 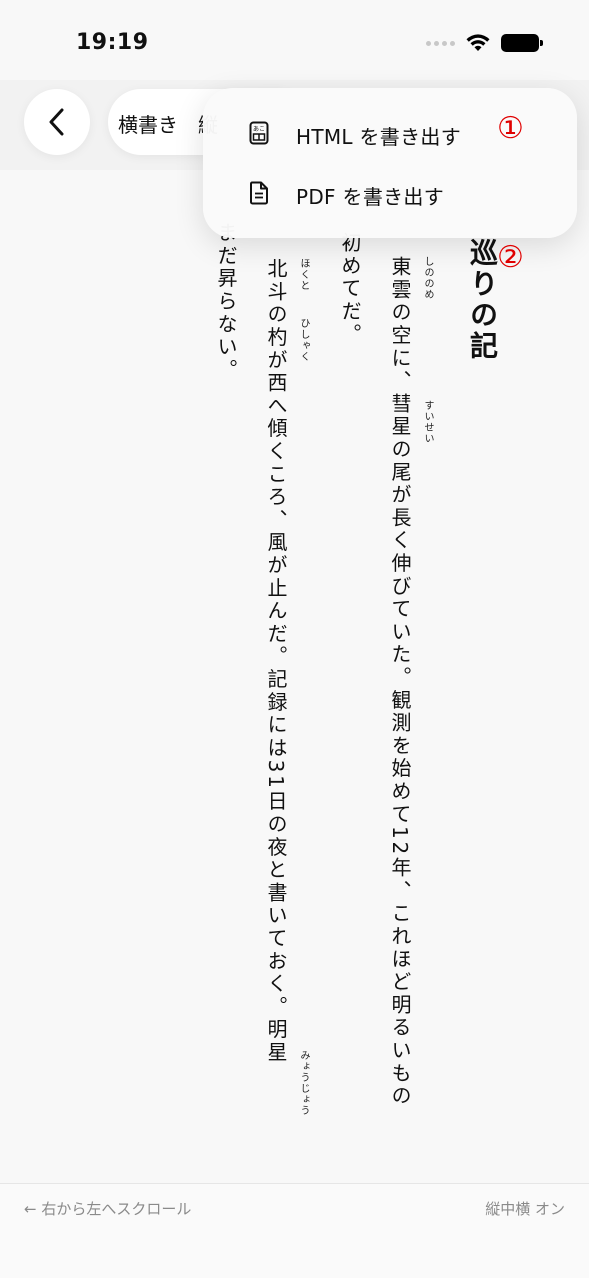 I want to click on text-column: 北斗の杓が西へ傾くころ、風が止んだ。記録には31日の夜と書いておく。明星, so click(x=276, y=661).